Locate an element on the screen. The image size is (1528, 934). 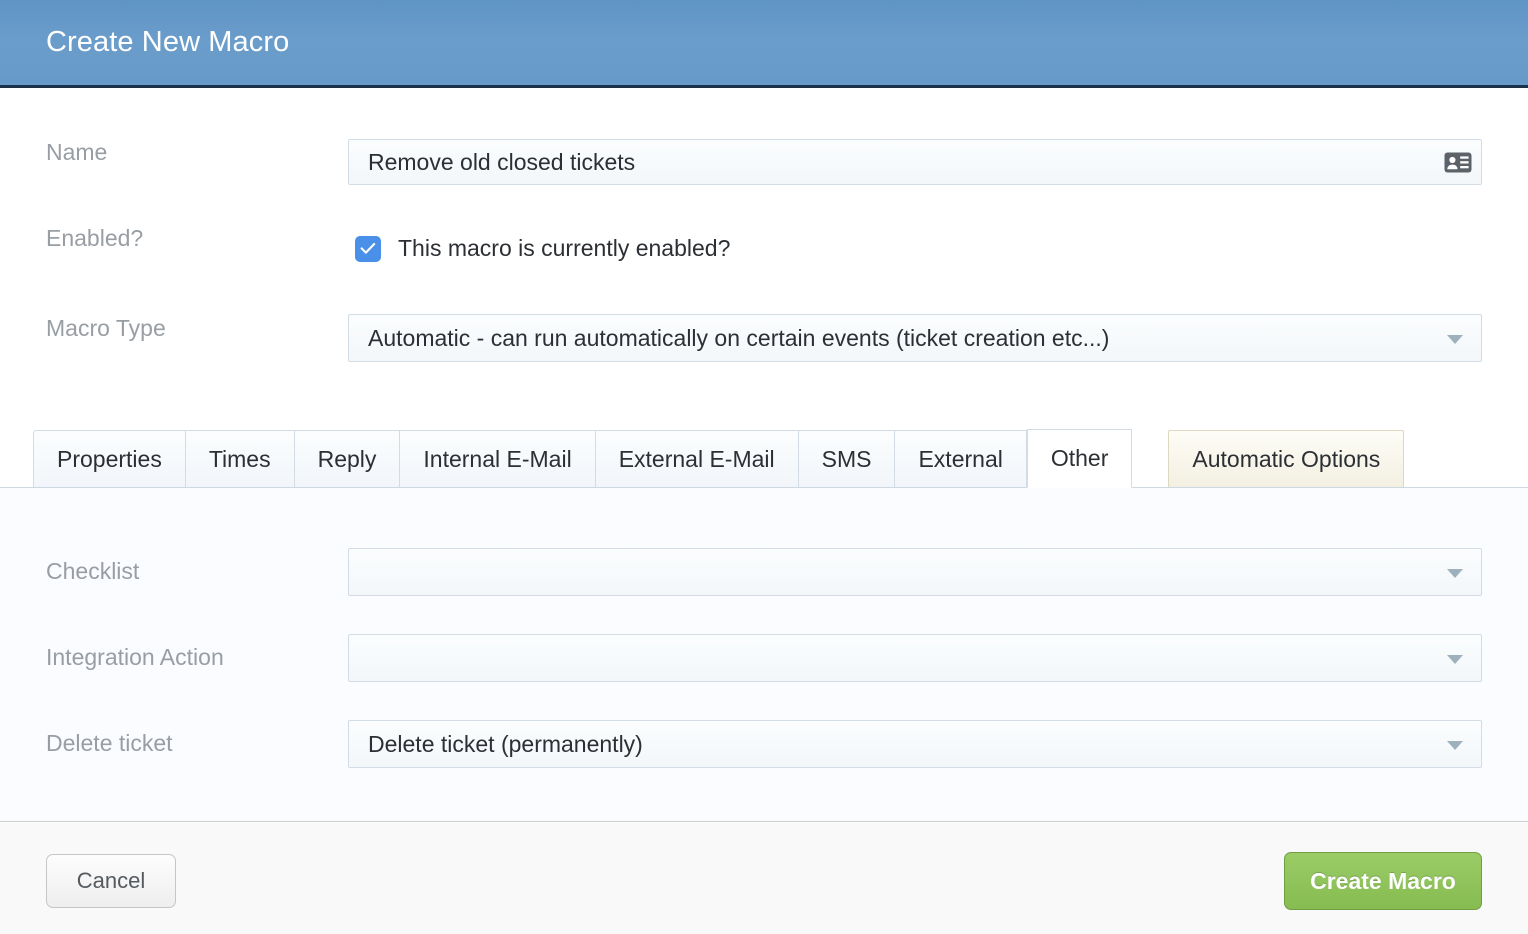
tab-times: Times is located at coordinates (239, 459).